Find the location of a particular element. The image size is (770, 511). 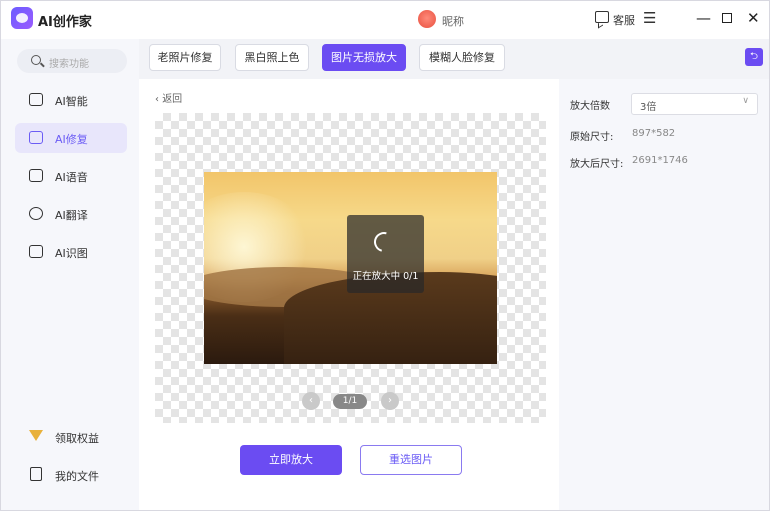

chat-service-icon is located at coordinates (602, 17).